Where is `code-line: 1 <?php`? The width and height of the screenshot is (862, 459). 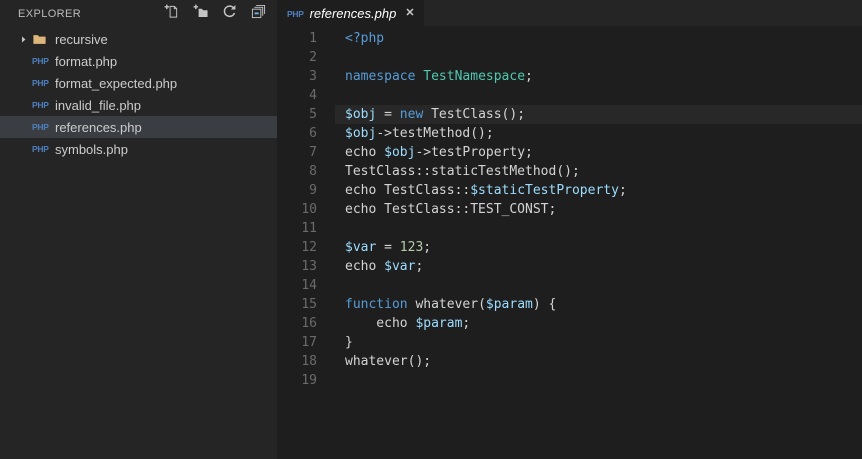
code-line: 1 <?php is located at coordinates (569, 38).